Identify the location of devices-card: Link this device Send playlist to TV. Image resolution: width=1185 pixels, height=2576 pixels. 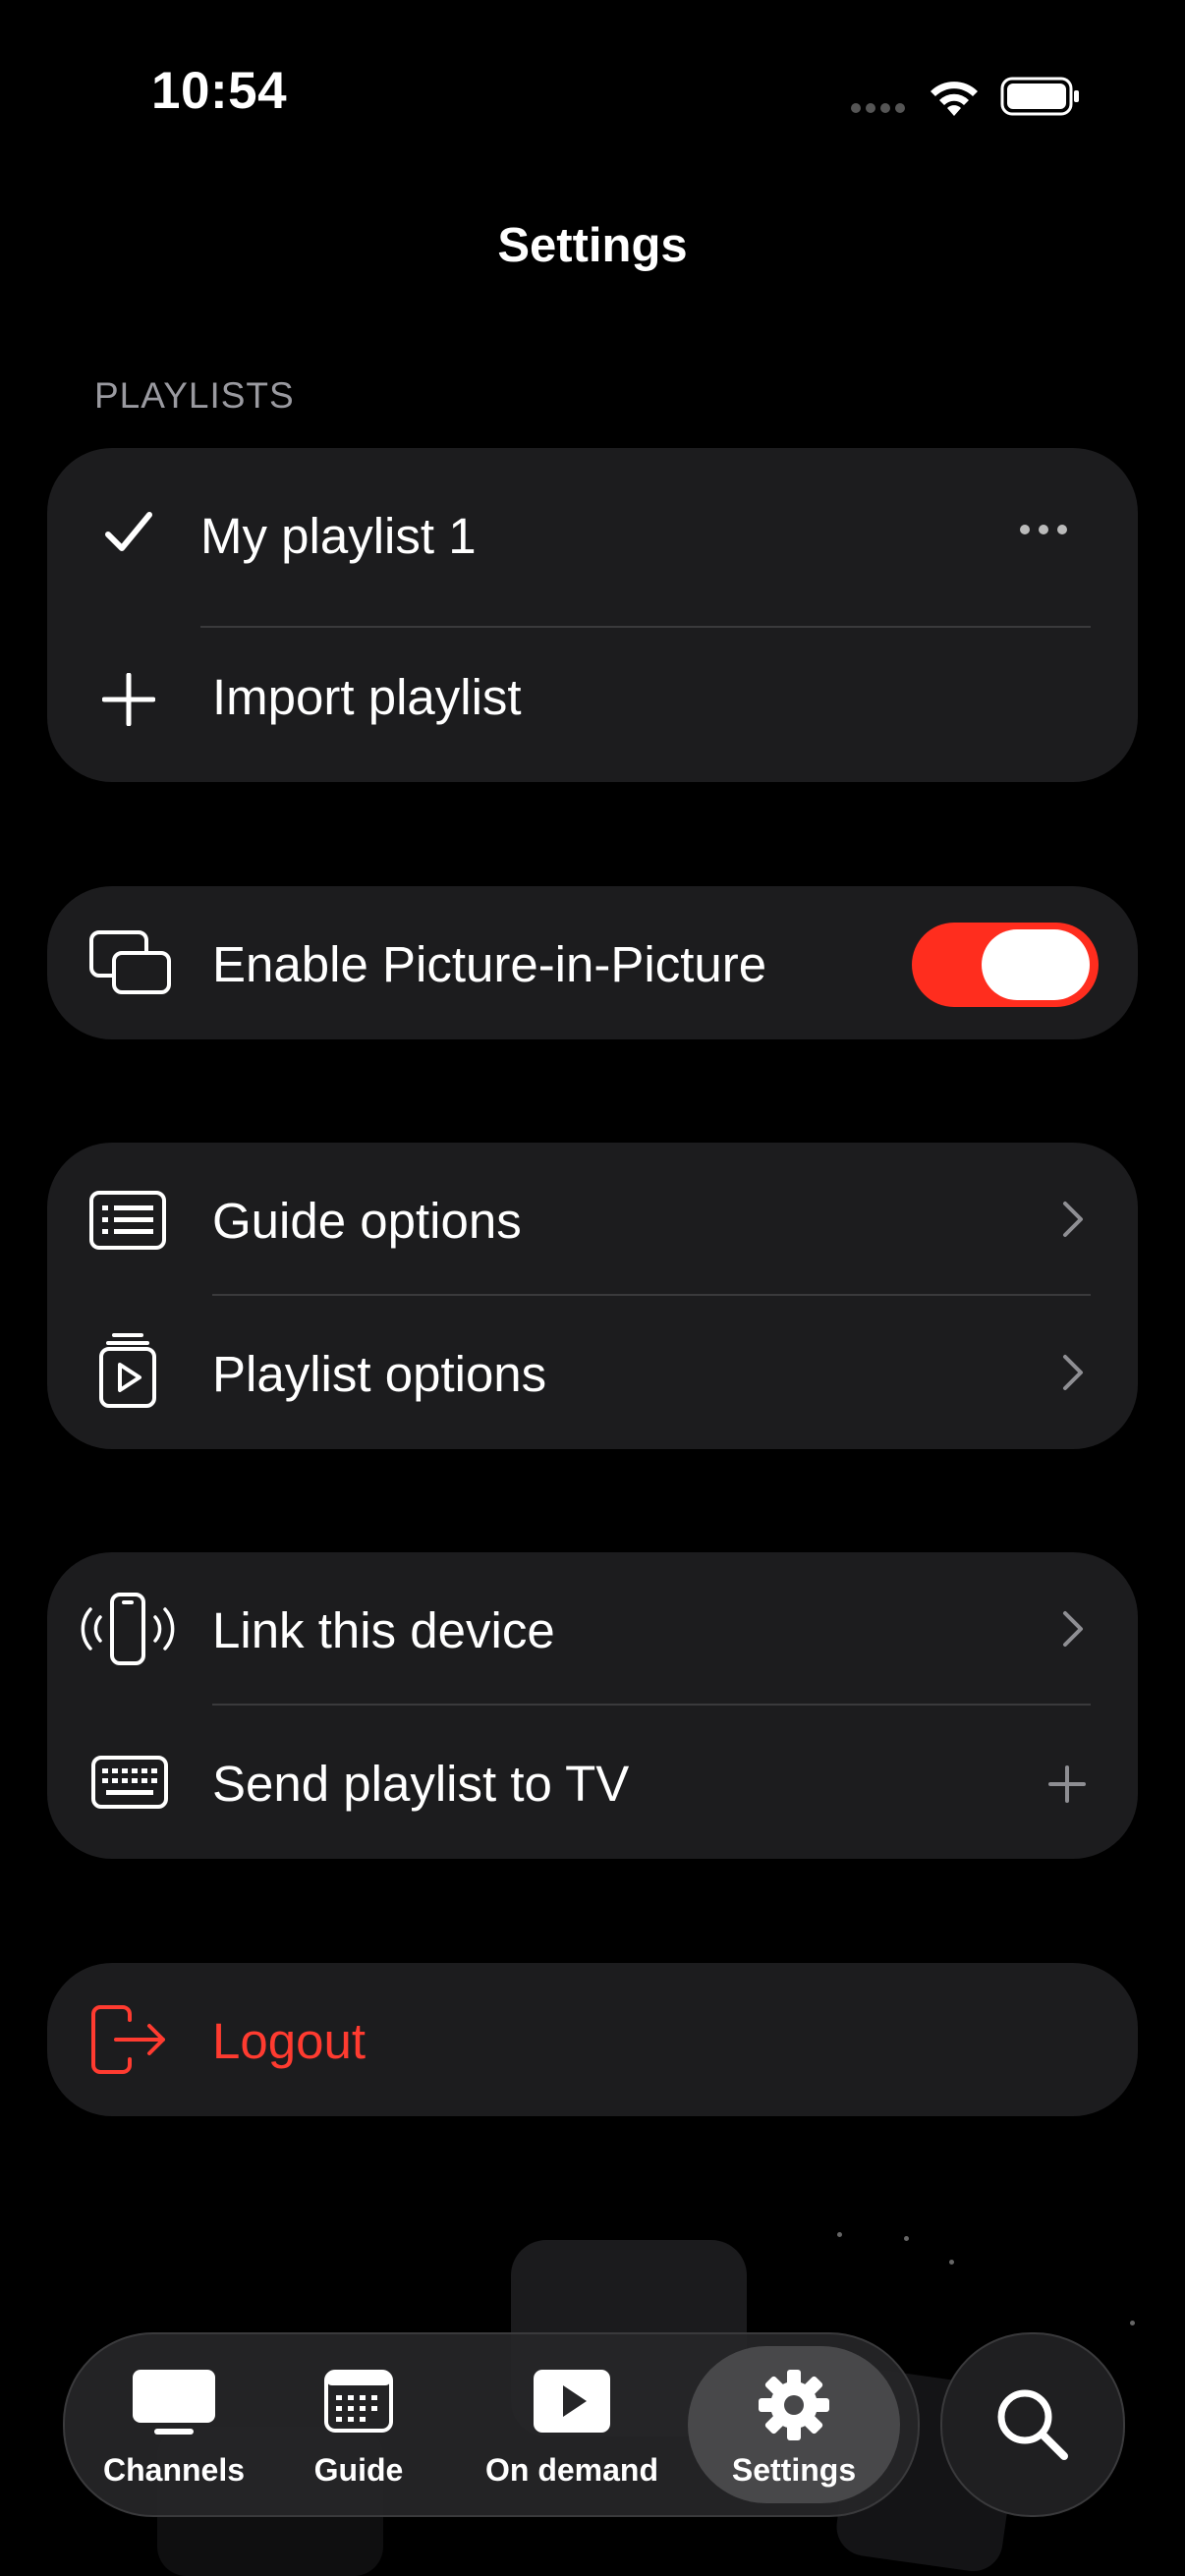
(592, 1705).